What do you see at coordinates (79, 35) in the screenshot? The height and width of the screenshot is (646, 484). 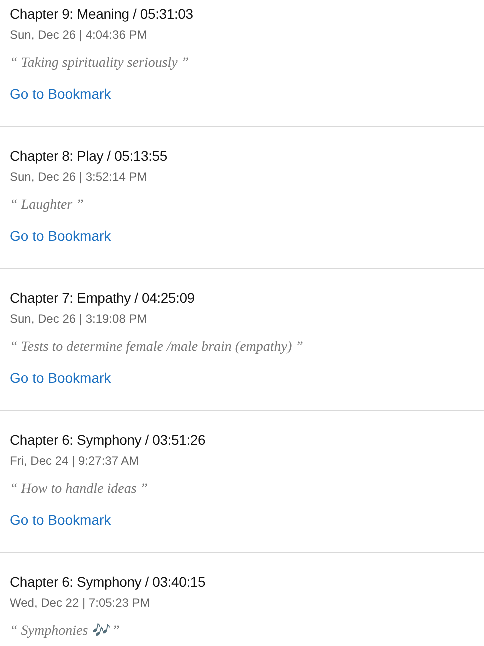 I see `bookmark-date: Sun, Dec 26 | 4:04:36 PM` at bounding box center [79, 35].